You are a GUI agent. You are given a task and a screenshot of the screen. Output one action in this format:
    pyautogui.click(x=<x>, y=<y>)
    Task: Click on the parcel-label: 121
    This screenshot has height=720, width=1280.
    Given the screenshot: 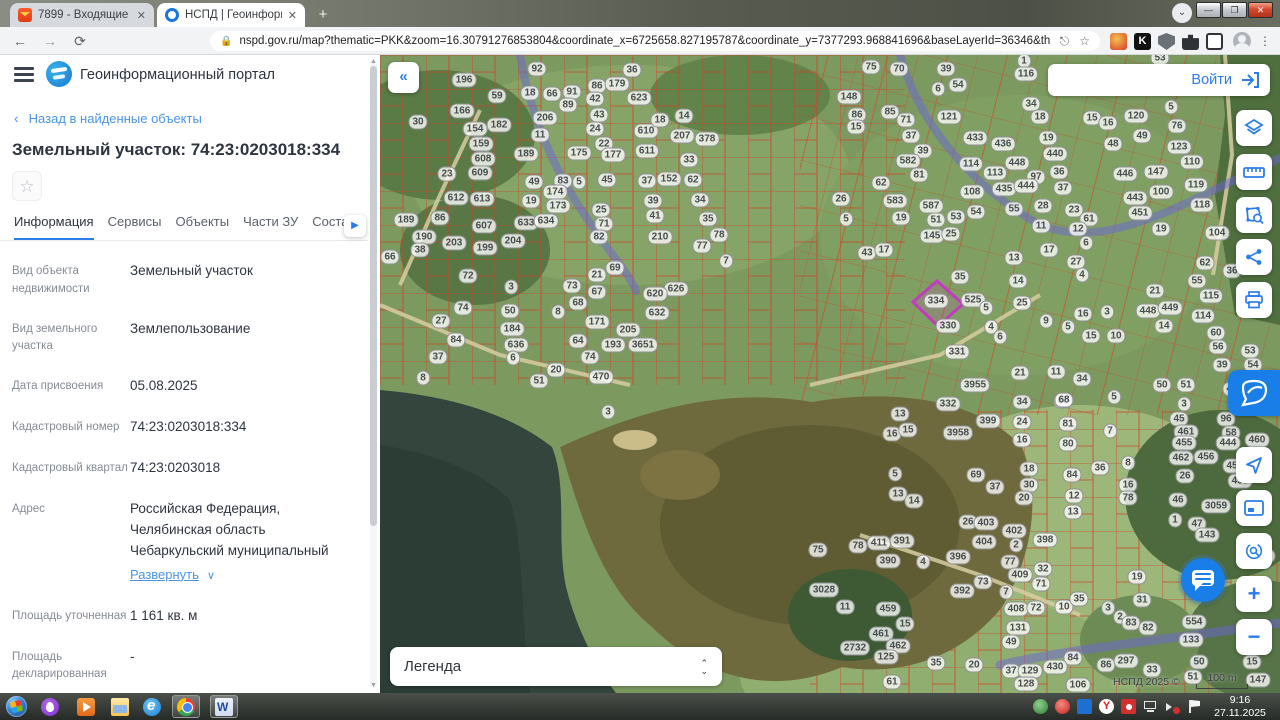 What is the action you would take?
    pyautogui.click(x=949, y=117)
    